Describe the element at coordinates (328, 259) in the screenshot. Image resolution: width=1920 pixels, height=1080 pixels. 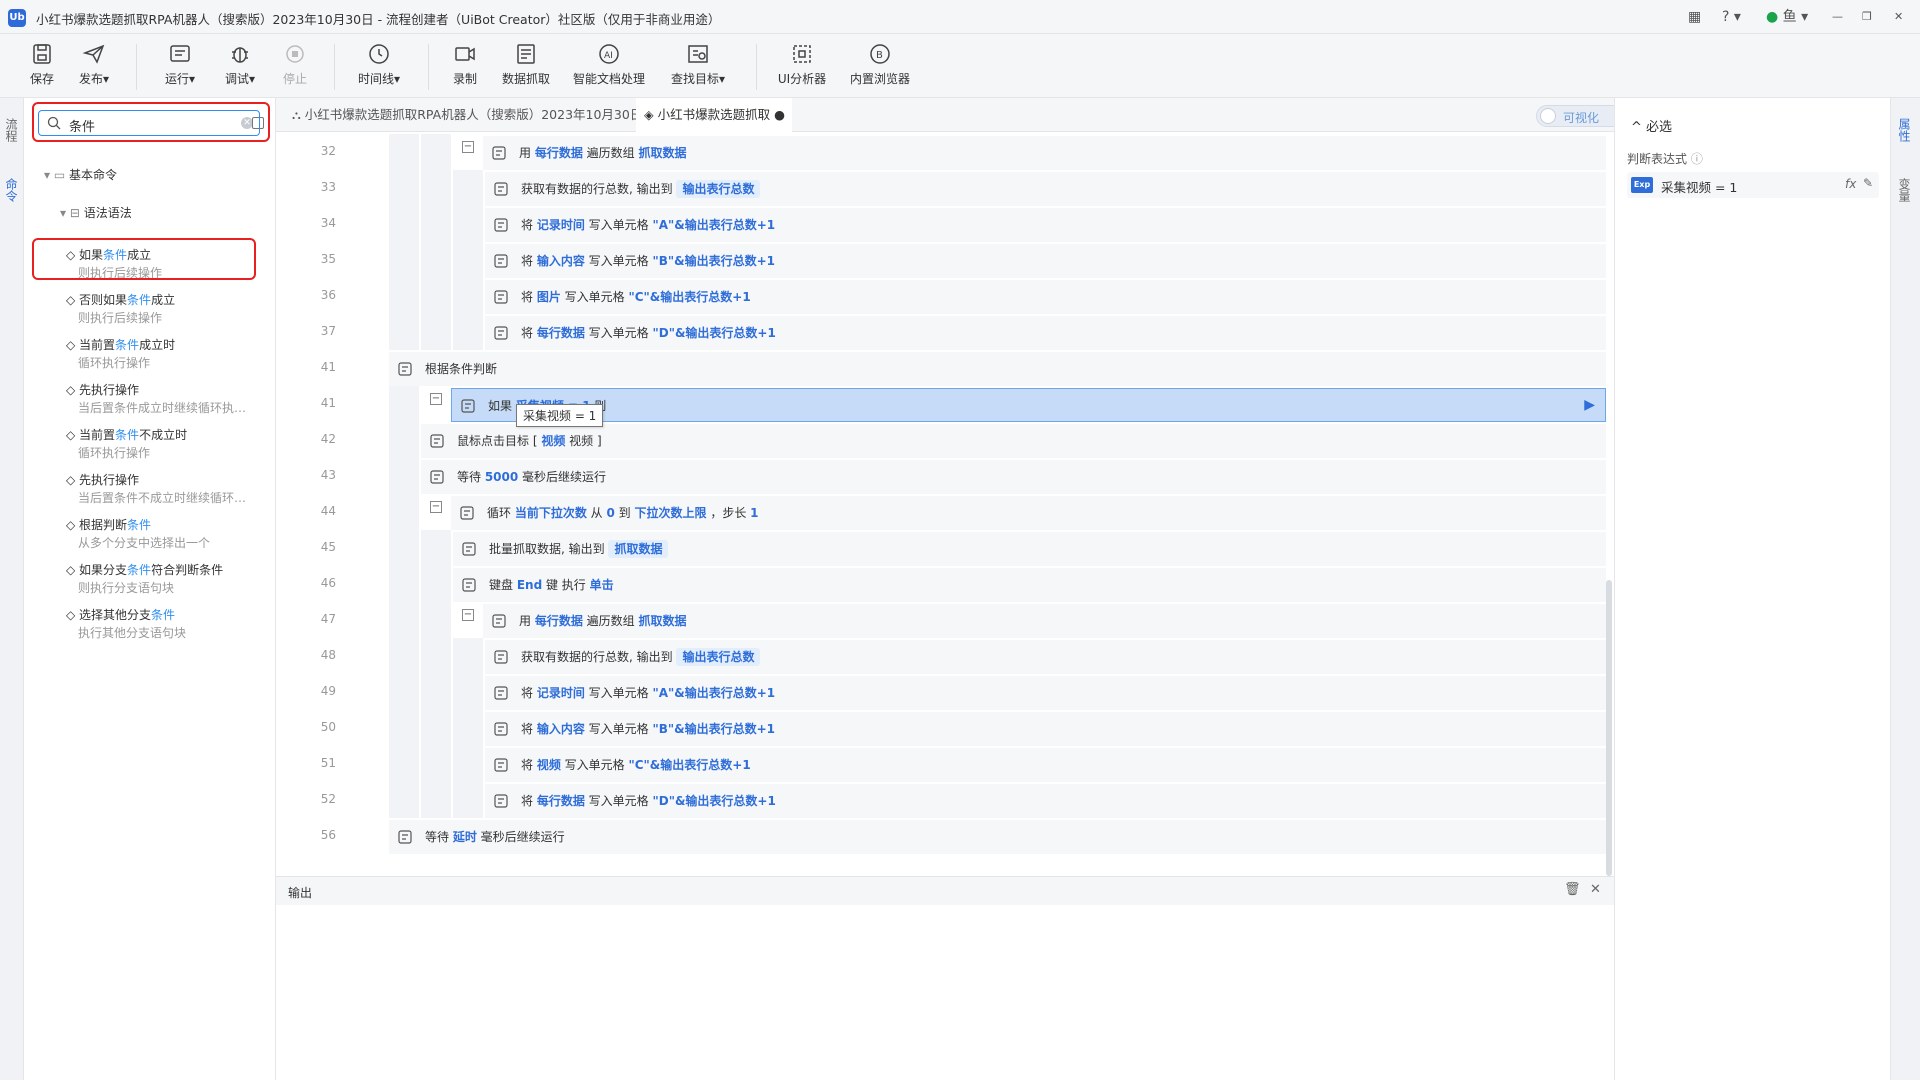
I see `line-number: 35` at that location.